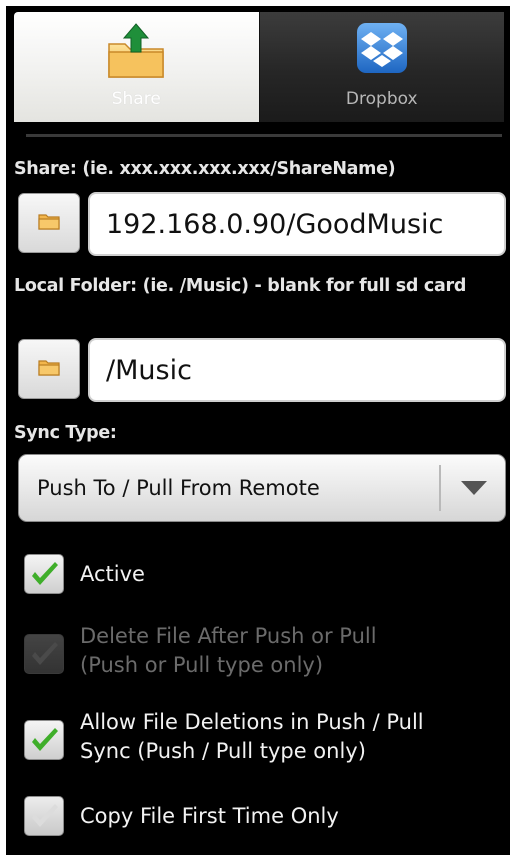  I want to click on sync-type-value: Push To / Pull From Remote, so click(178, 488).